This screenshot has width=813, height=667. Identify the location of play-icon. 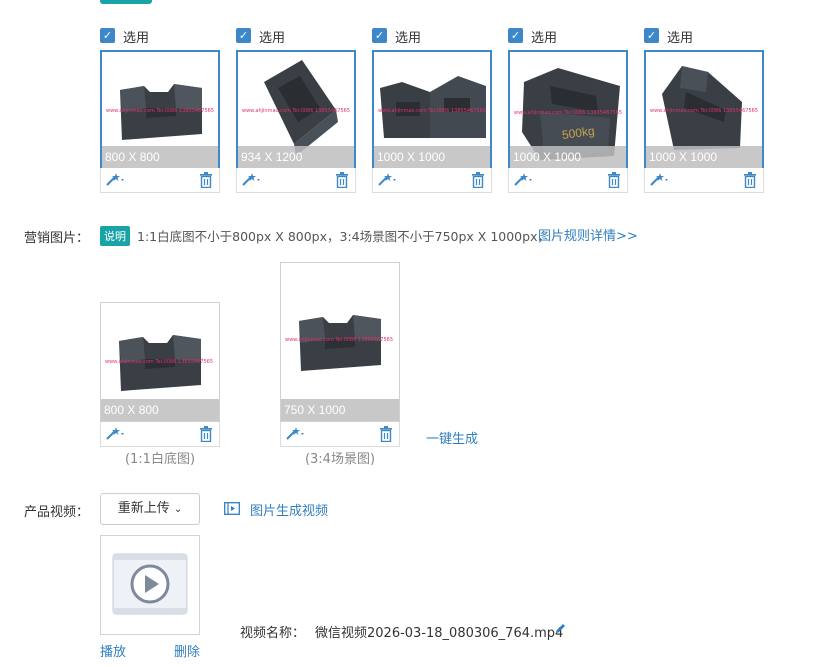
(150, 584).